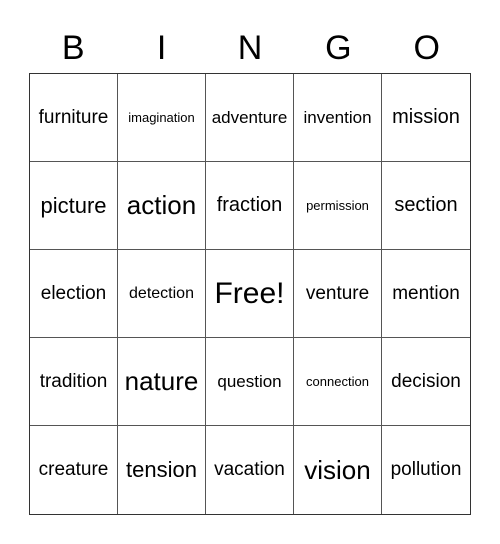 Image resolution: width=500 pixels, height=544 pixels. Describe the element at coordinates (162, 382) in the screenshot. I see `bingo-cell: nature` at that location.